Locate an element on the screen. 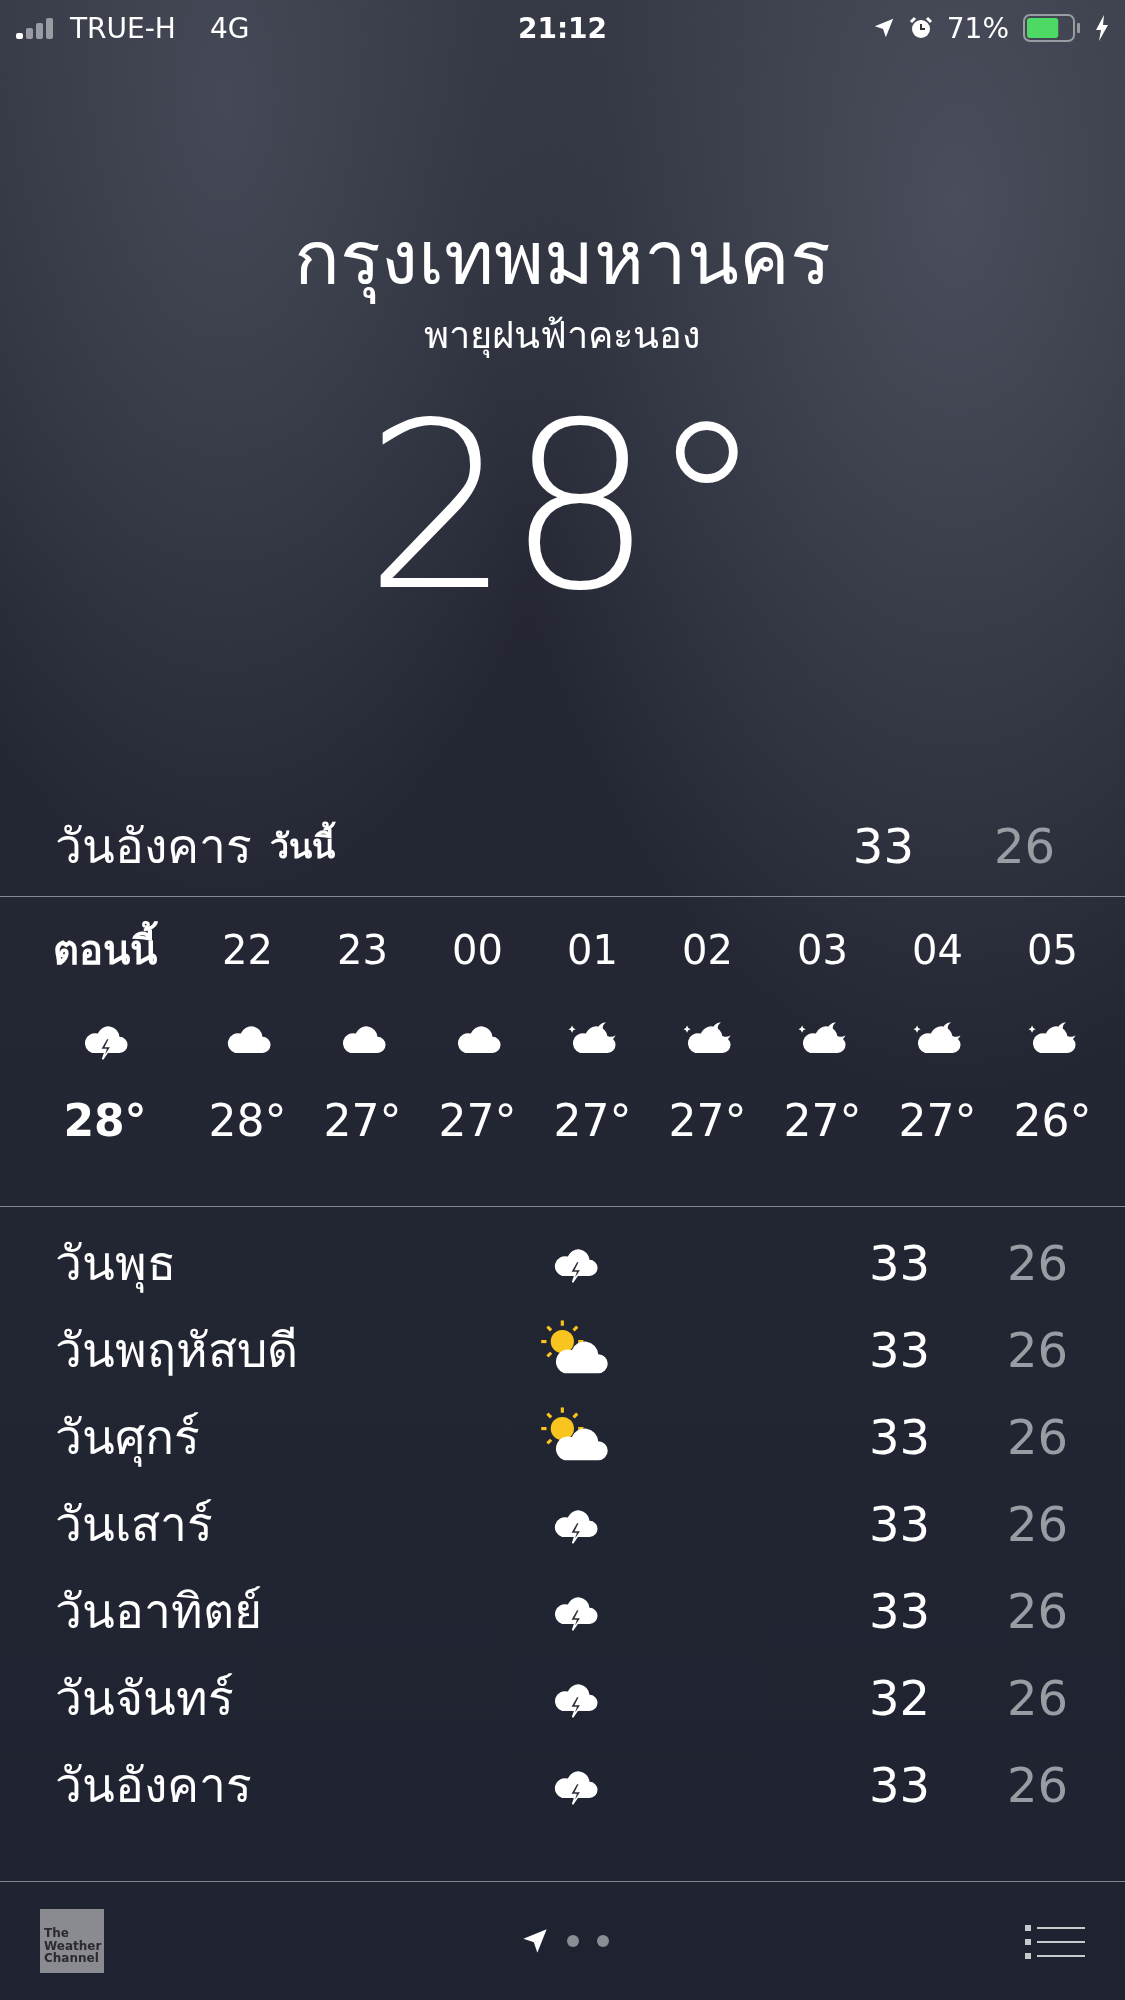  battery-icon is located at coordinates (1052, 28).